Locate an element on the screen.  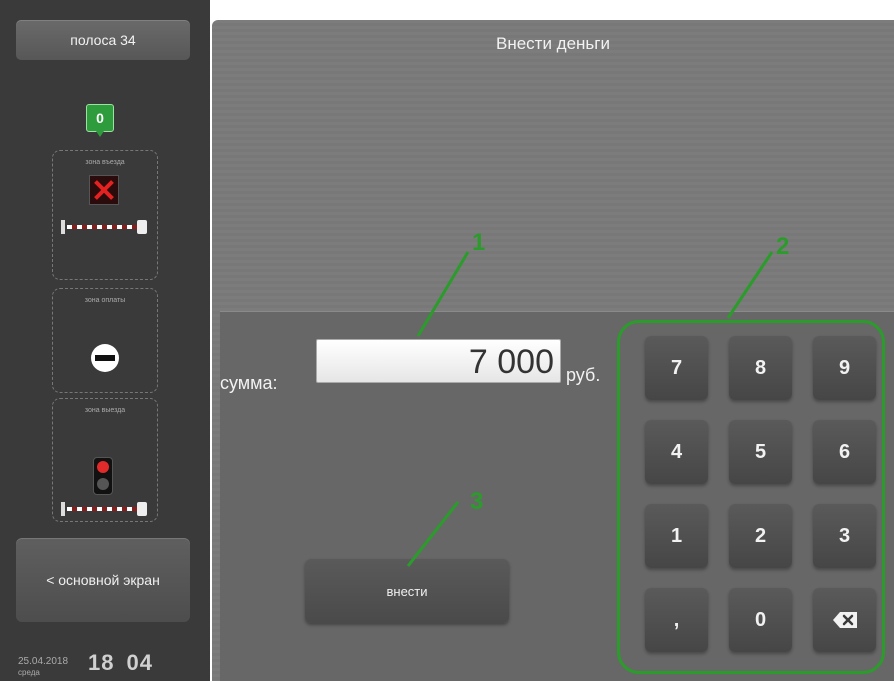
vehicle-count-badge: 0 is located at coordinates (100, 120).